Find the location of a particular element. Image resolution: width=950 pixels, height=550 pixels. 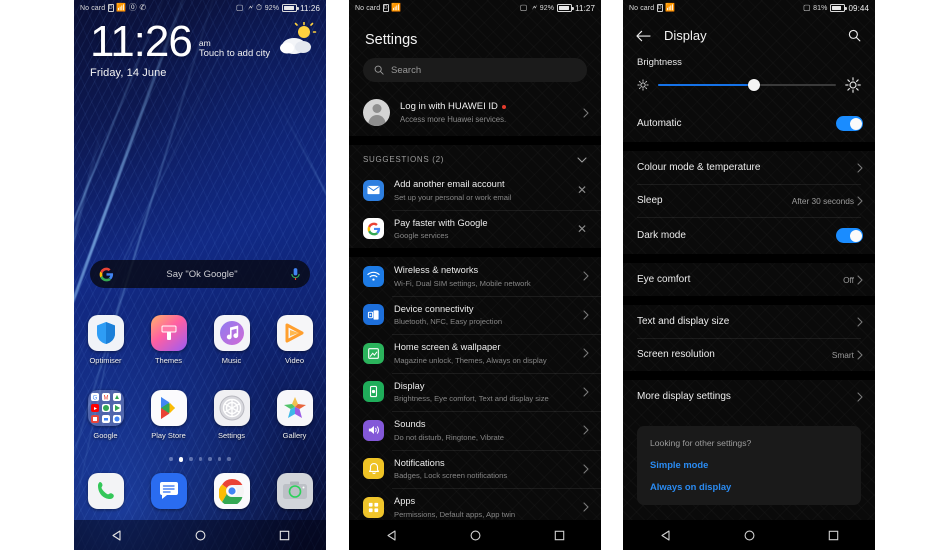

row-eye-comfort: Eye comfort Off is located at coordinates (749, 279).